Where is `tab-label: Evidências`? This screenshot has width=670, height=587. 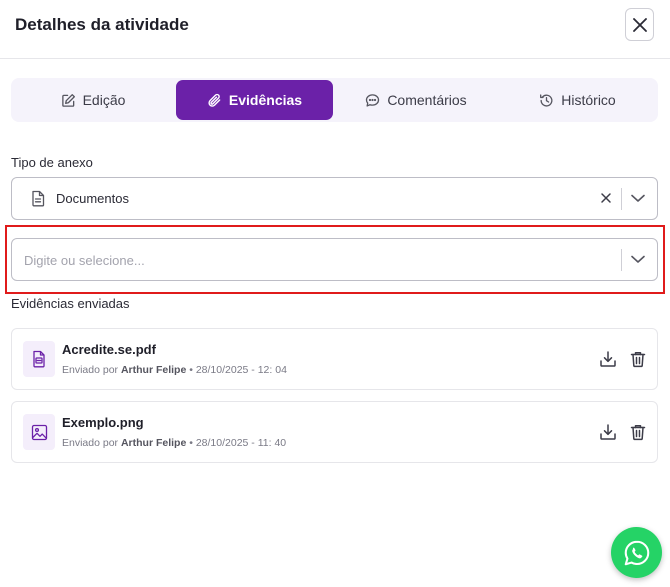 tab-label: Evidências is located at coordinates (265, 100).